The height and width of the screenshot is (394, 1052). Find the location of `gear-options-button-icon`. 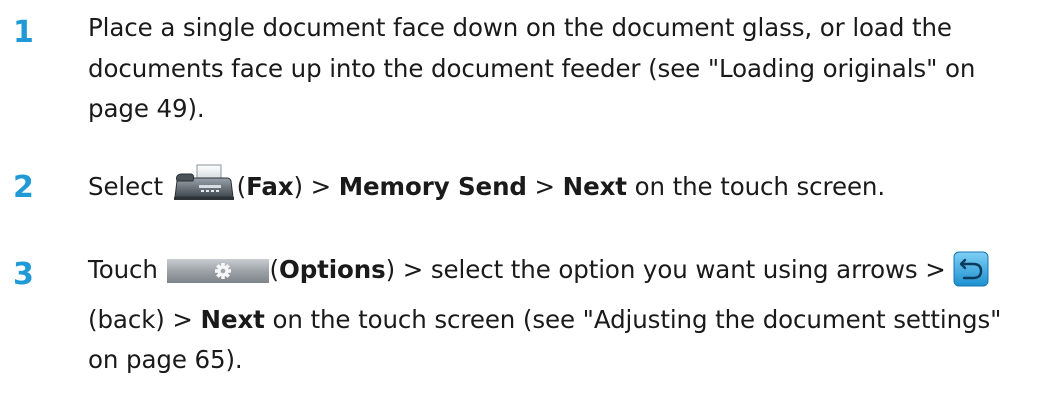

gear-options-button-icon is located at coordinates (218, 276).